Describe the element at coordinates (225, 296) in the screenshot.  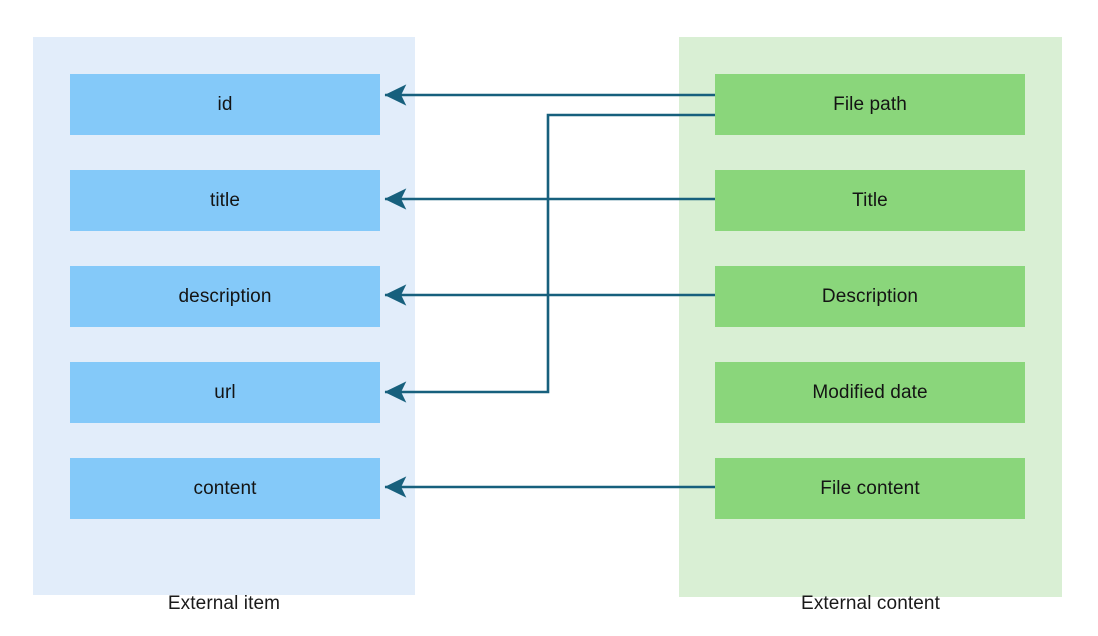
I see `field-box-description: description` at that location.